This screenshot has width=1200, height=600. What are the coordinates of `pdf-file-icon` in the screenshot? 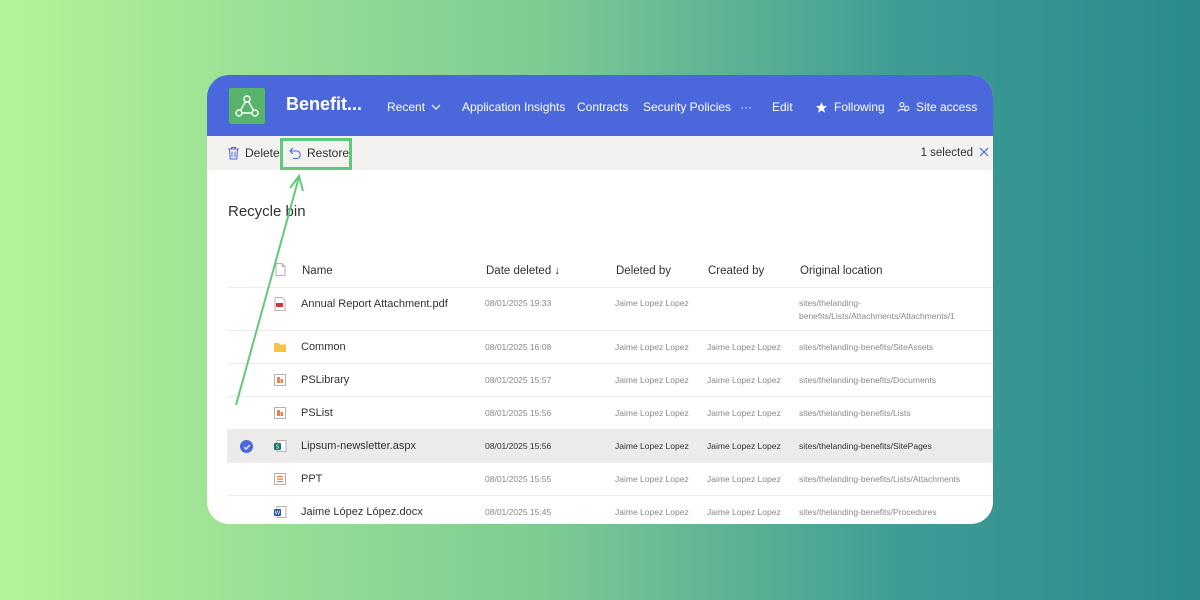 It's located at (280, 304).